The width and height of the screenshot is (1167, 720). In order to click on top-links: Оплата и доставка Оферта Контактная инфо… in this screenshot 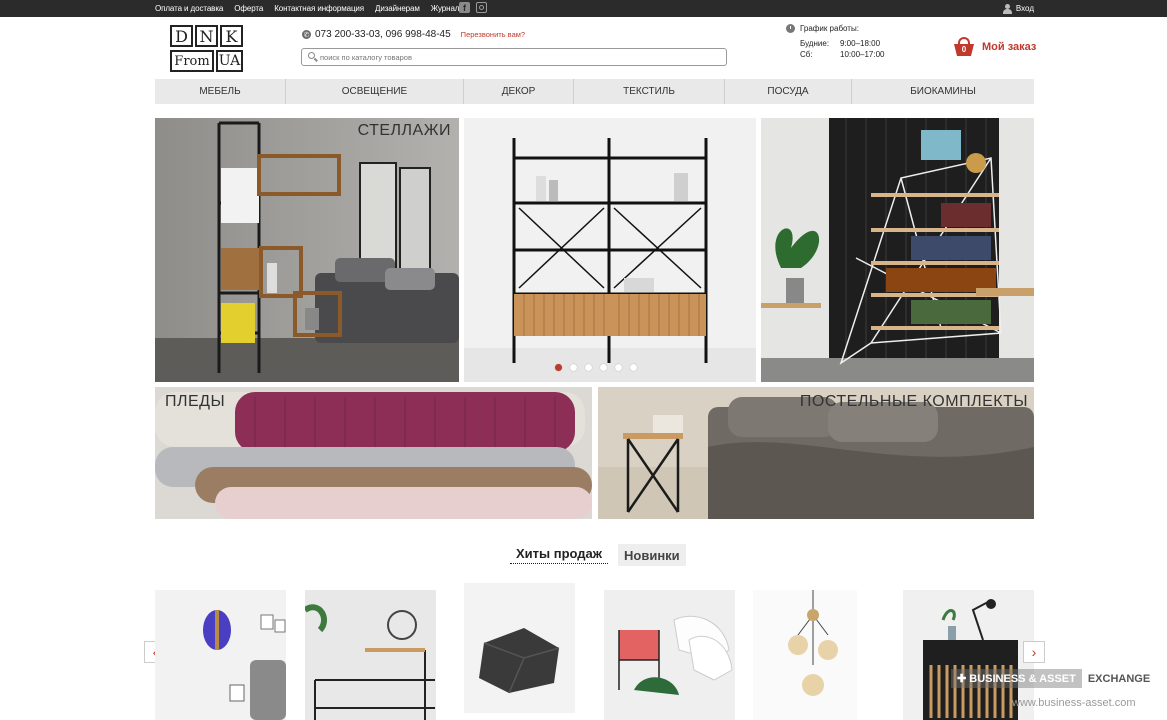, I will do `click(307, 8)`.